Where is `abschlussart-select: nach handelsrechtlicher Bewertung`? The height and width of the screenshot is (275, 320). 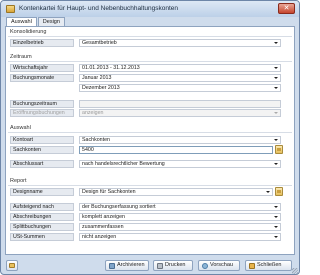
abschlussart-select: nach handelsrechtlicher Bewertung is located at coordinates (180, 164).